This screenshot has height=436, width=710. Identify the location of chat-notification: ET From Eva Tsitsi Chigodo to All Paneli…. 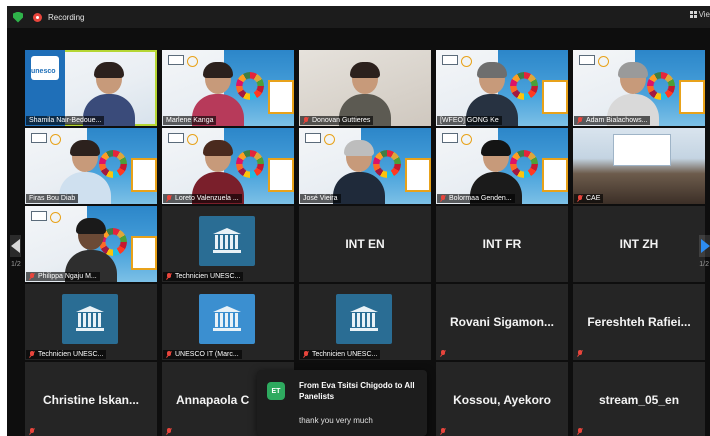
(342, 403).